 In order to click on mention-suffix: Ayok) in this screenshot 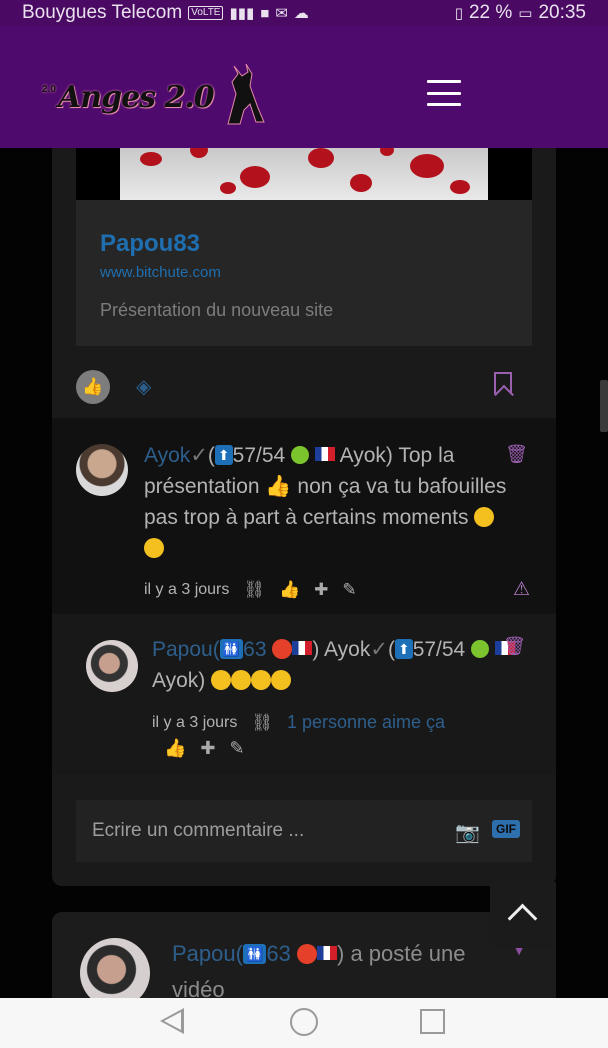, I will do `click(179, 680)`.